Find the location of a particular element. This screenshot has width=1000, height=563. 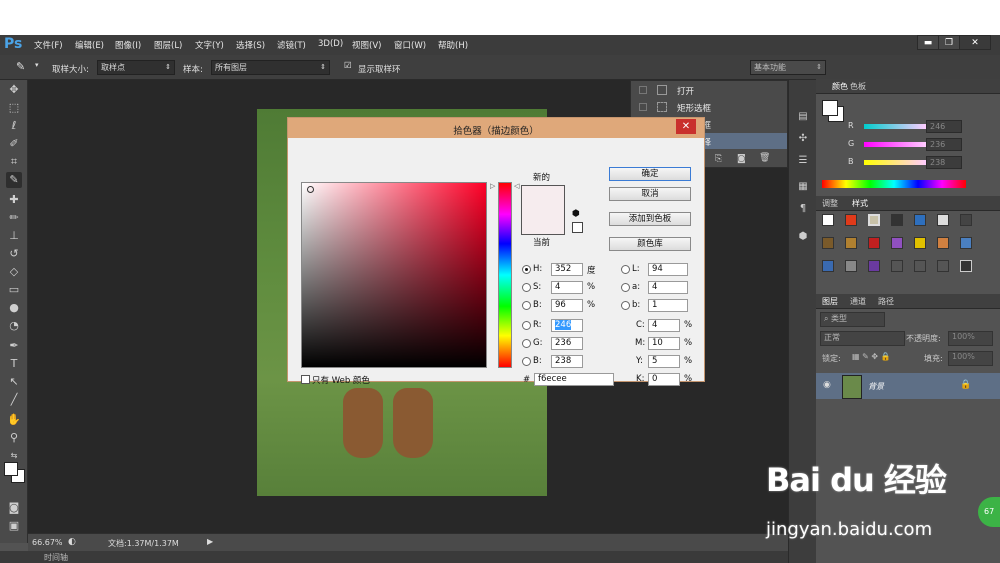

show-ring-checkbox: ☑ is located at coordinates (348, 66).